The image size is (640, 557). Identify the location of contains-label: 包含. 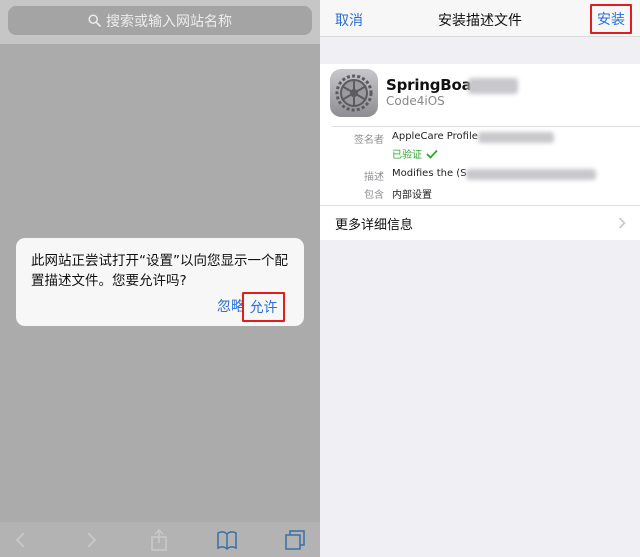
(374, 195).